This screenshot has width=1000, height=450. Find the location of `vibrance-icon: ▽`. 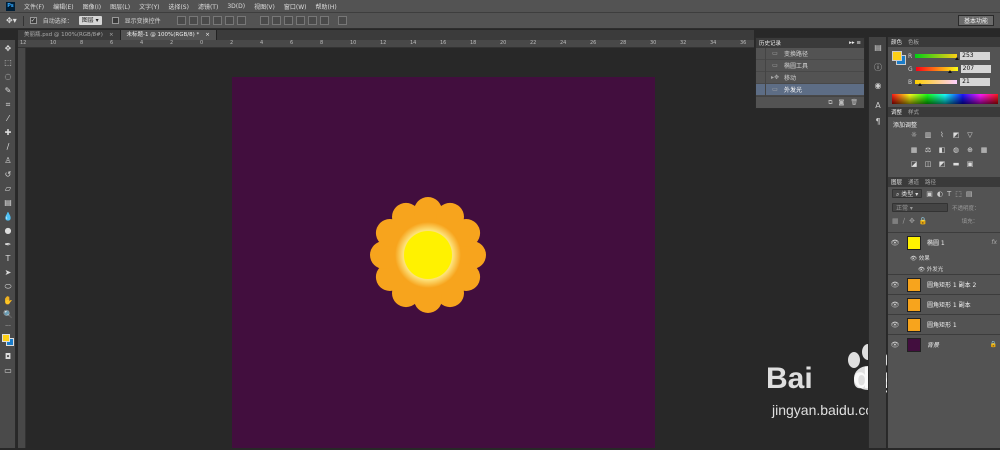

vibrance-icon: ▽ is located at coordinates (970, 135).